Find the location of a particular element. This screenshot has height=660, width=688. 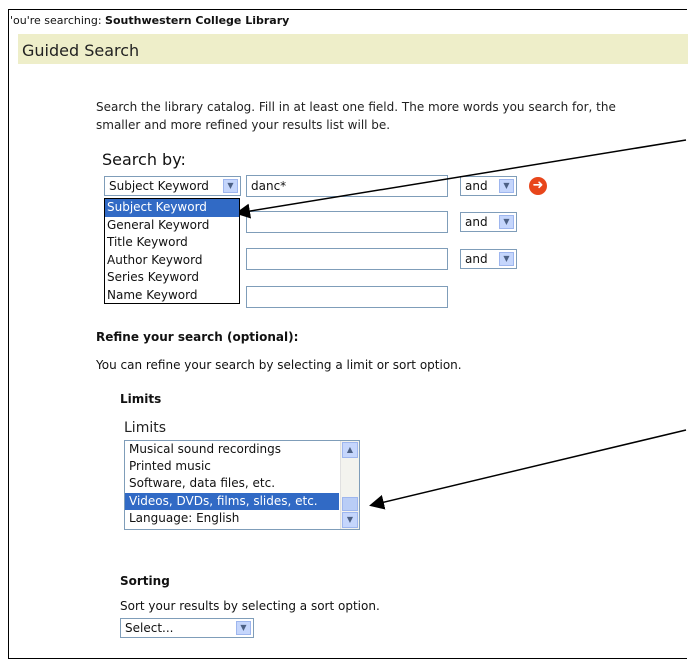

dropdown-option: Name Keyword is located at coordinates (172, 296).